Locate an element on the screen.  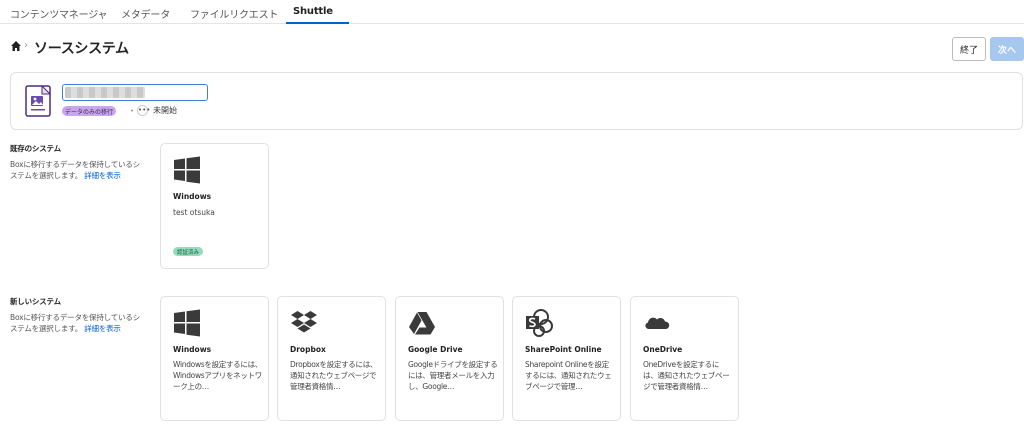
onedrive-icon is located at coordinates (657, 323).